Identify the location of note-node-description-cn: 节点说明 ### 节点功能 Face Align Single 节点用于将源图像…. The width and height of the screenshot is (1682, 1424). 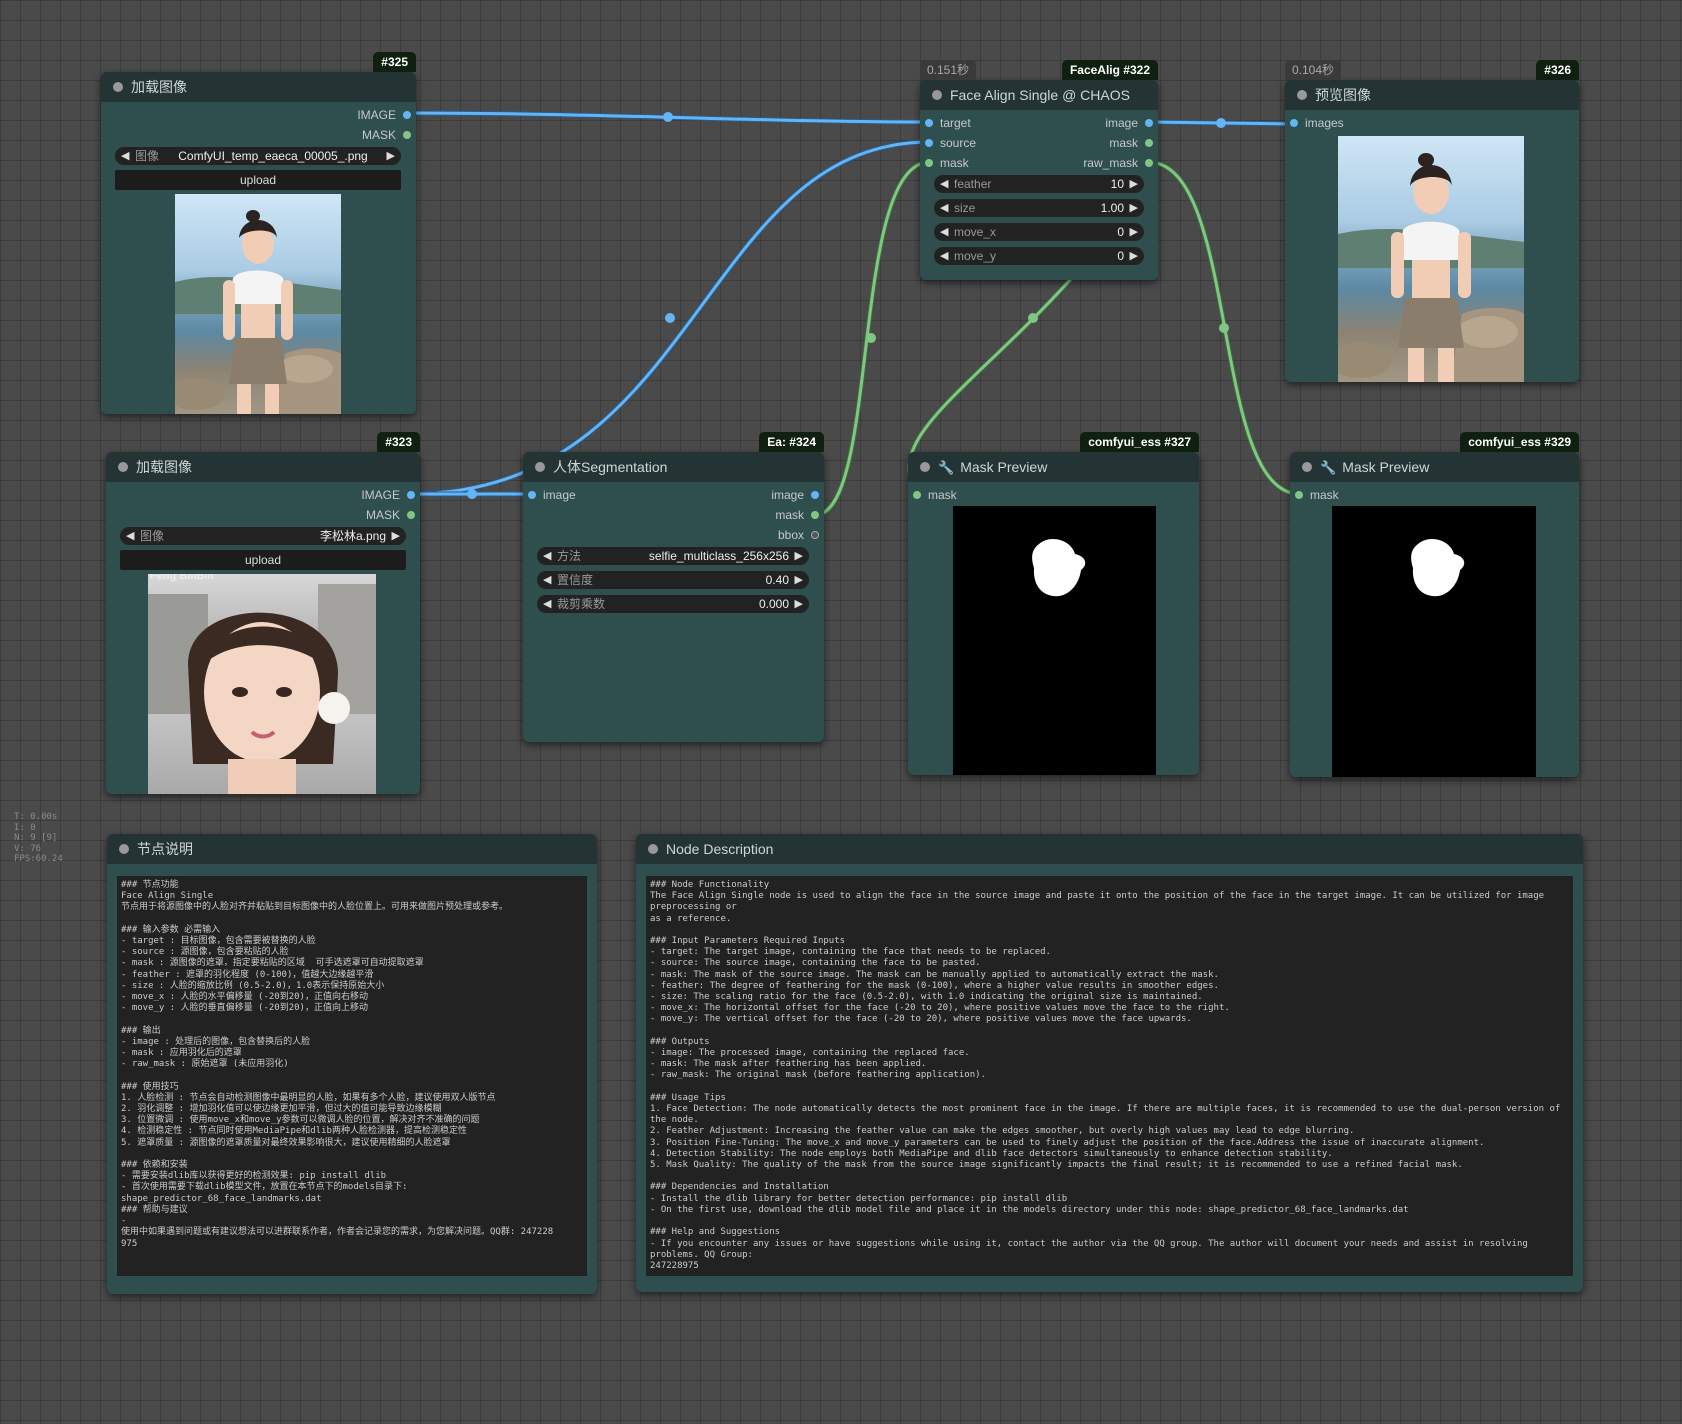
(352, 1064).